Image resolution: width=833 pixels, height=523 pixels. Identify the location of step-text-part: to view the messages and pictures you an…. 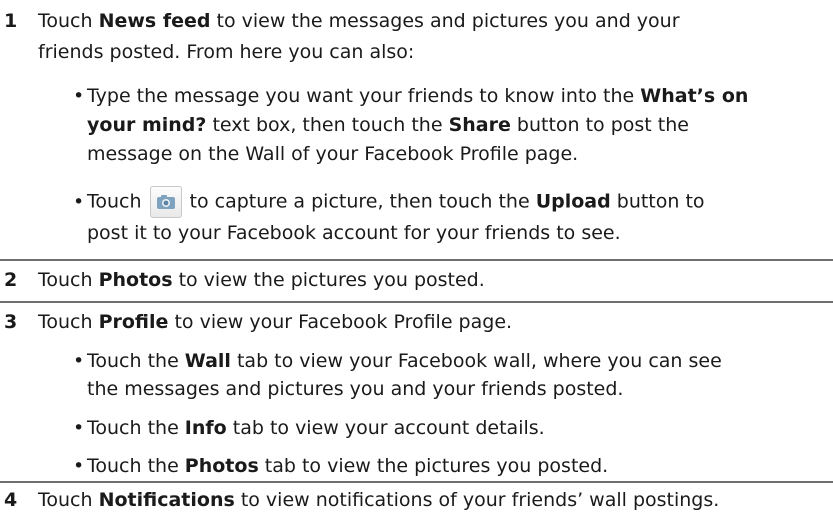
(445, 21).